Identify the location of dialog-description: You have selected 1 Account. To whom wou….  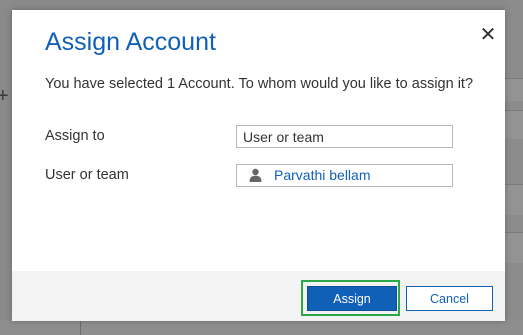
(259, 84).